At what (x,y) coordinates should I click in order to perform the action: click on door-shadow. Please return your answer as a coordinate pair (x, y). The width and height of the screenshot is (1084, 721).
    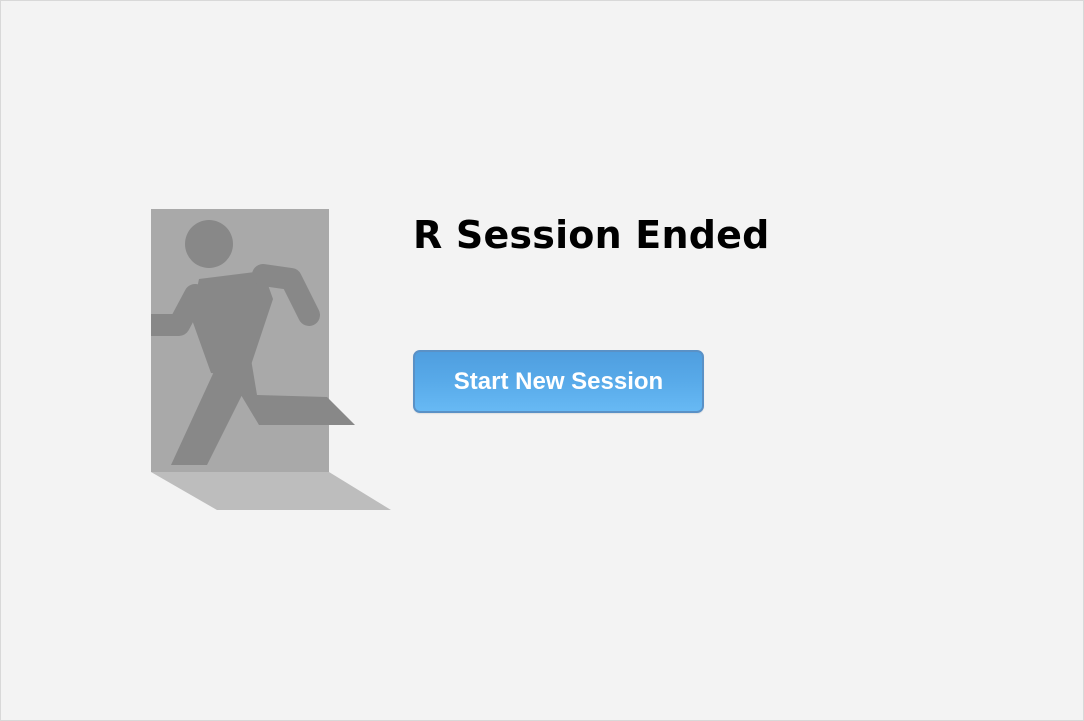
    Looking at the image, I should click on (271, 491).